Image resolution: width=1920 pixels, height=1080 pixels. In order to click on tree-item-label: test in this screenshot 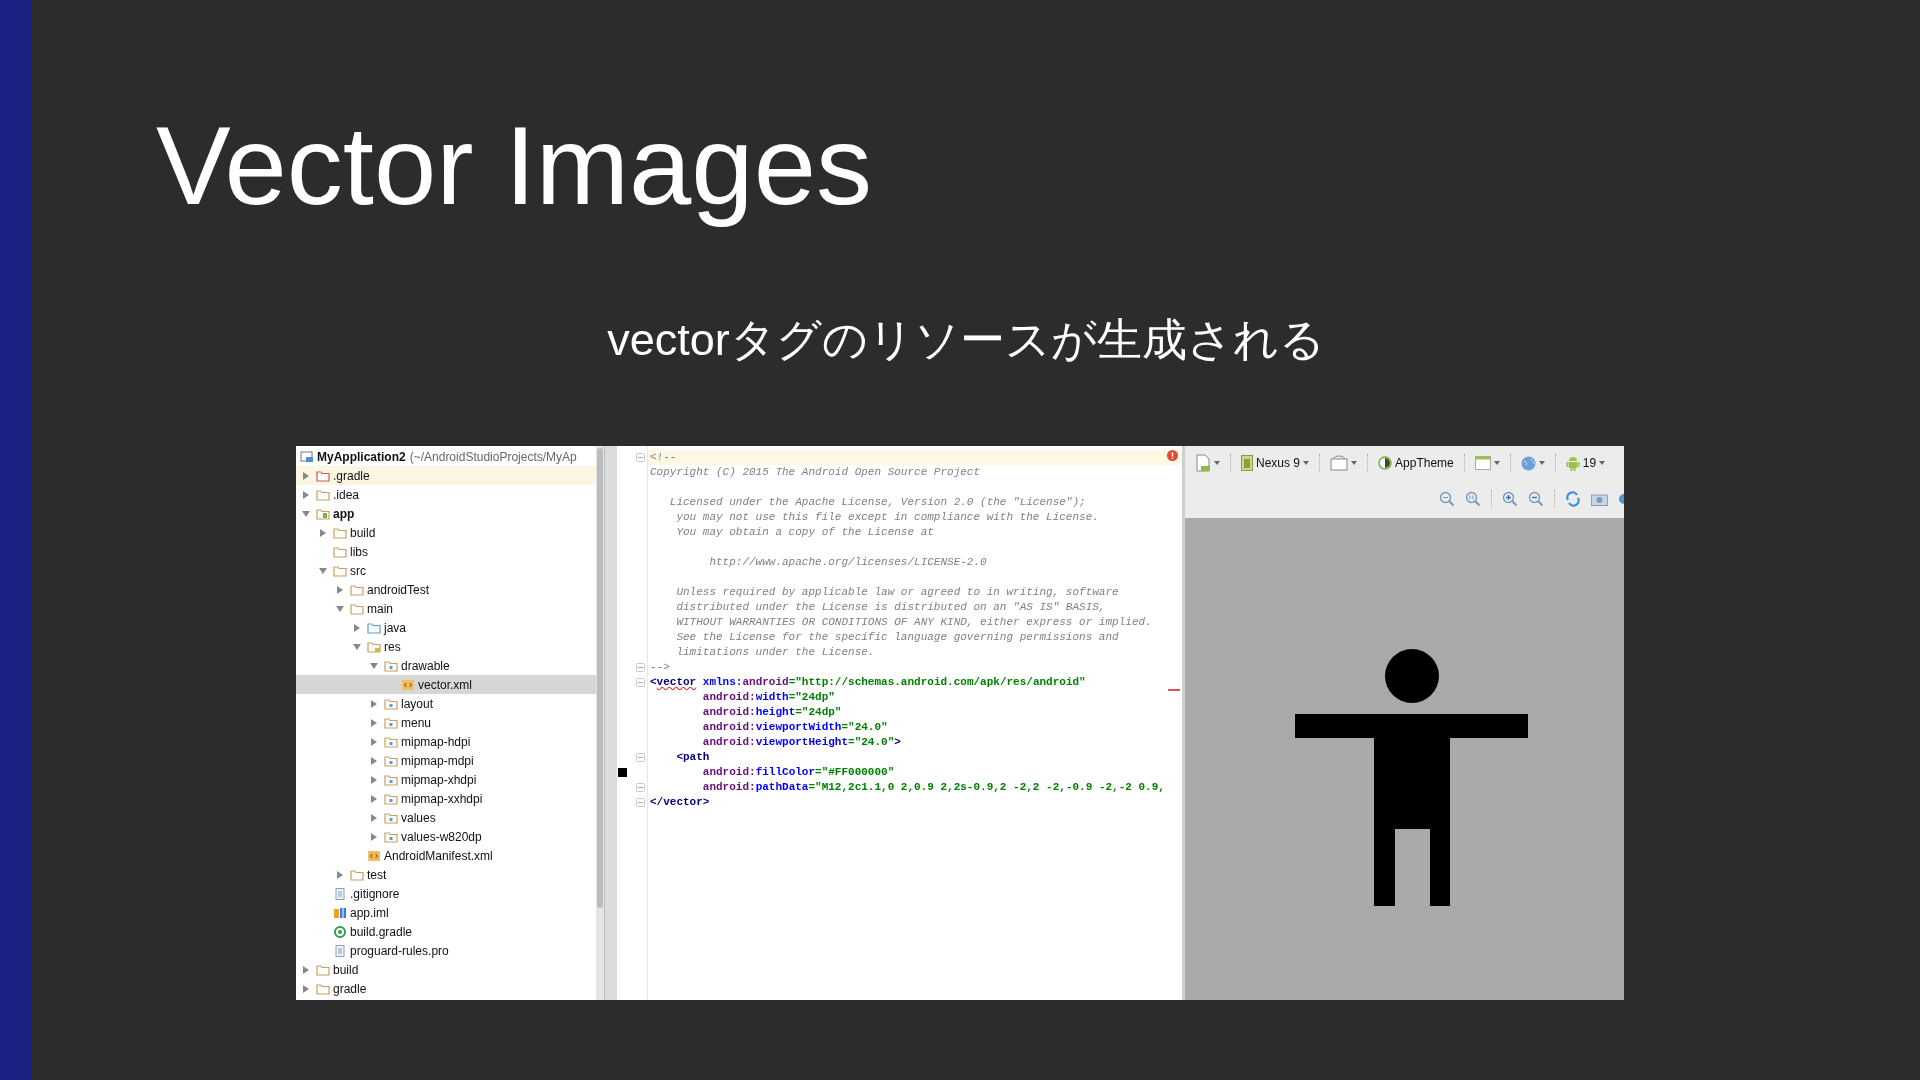, I will do `click(377, 874)`.